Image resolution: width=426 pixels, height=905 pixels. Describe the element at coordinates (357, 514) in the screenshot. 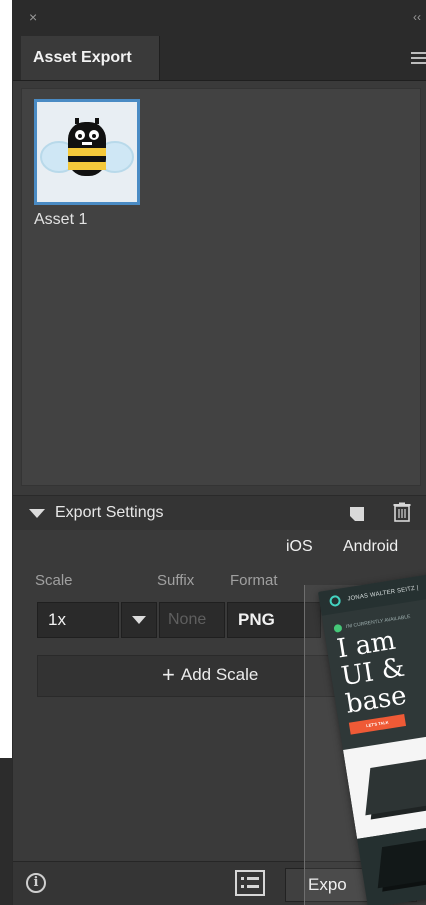

I see `new-preset-icon` at that location.